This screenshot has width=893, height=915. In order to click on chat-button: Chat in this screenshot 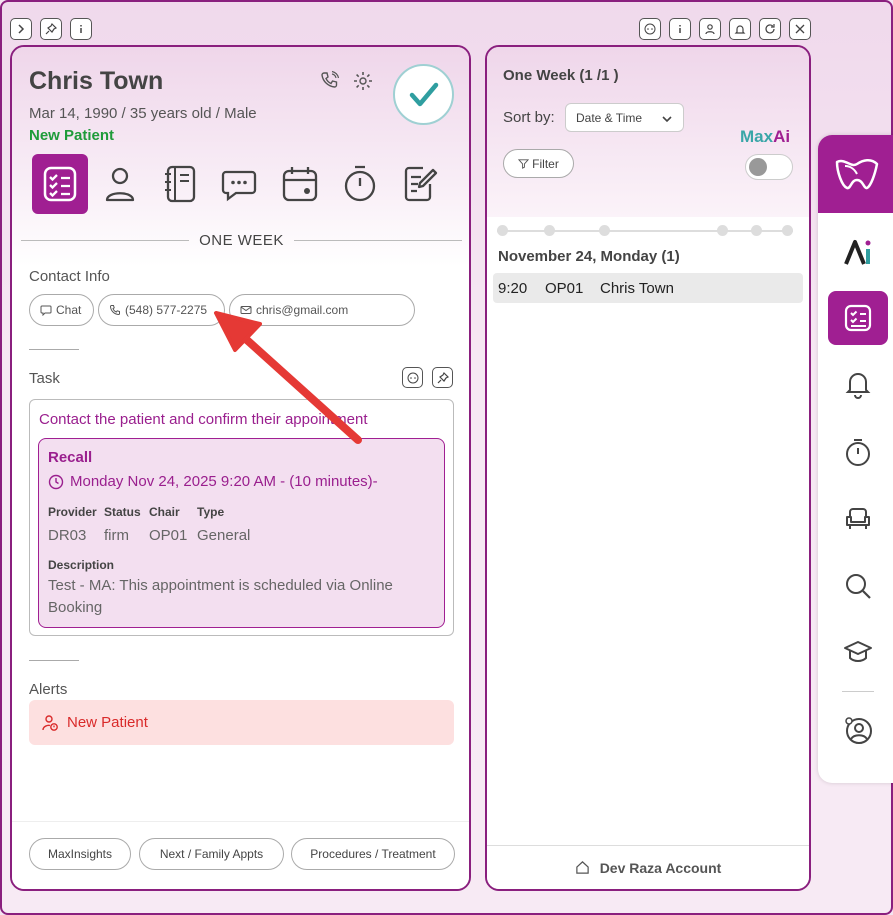, I will do `click(61, 310)`.